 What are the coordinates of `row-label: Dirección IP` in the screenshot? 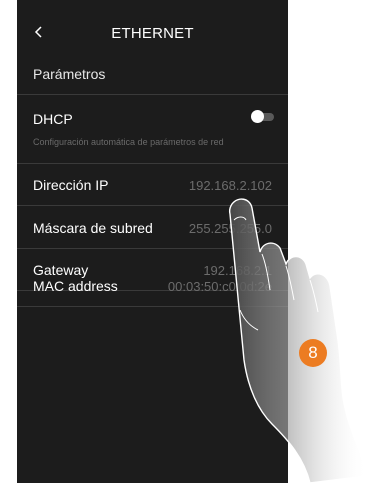 It's located at (71, 185).